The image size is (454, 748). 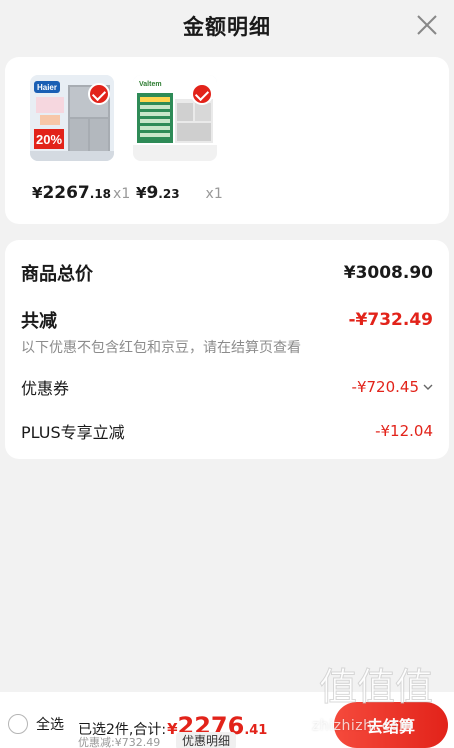 I want to click on total-decimal: .41, so click(x=256, y=730).